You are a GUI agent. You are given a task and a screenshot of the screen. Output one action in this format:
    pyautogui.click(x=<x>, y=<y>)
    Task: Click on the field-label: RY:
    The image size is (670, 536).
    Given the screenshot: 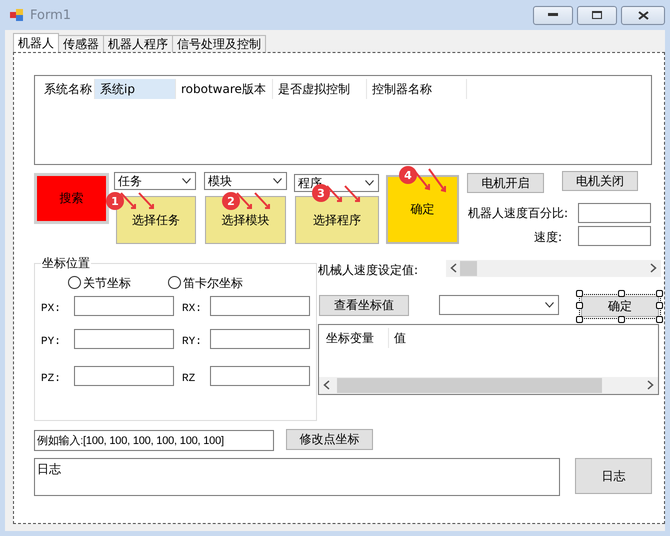 What is the action you would take?
    pyautogui.click(x=192, y=342)
    